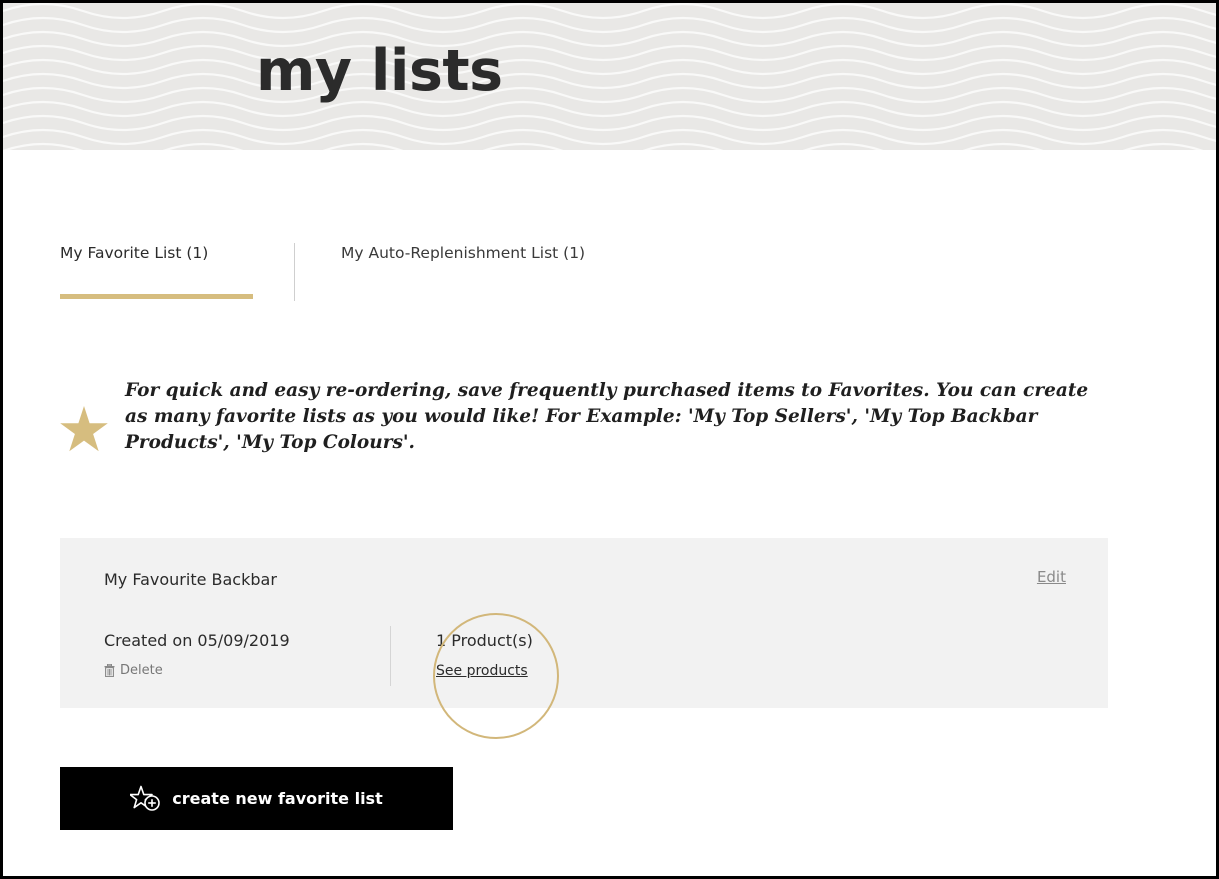  What do you see at coordinates (109, 670) in the screenshot?
I see `trash-icon` at bounding box center [109, 670].